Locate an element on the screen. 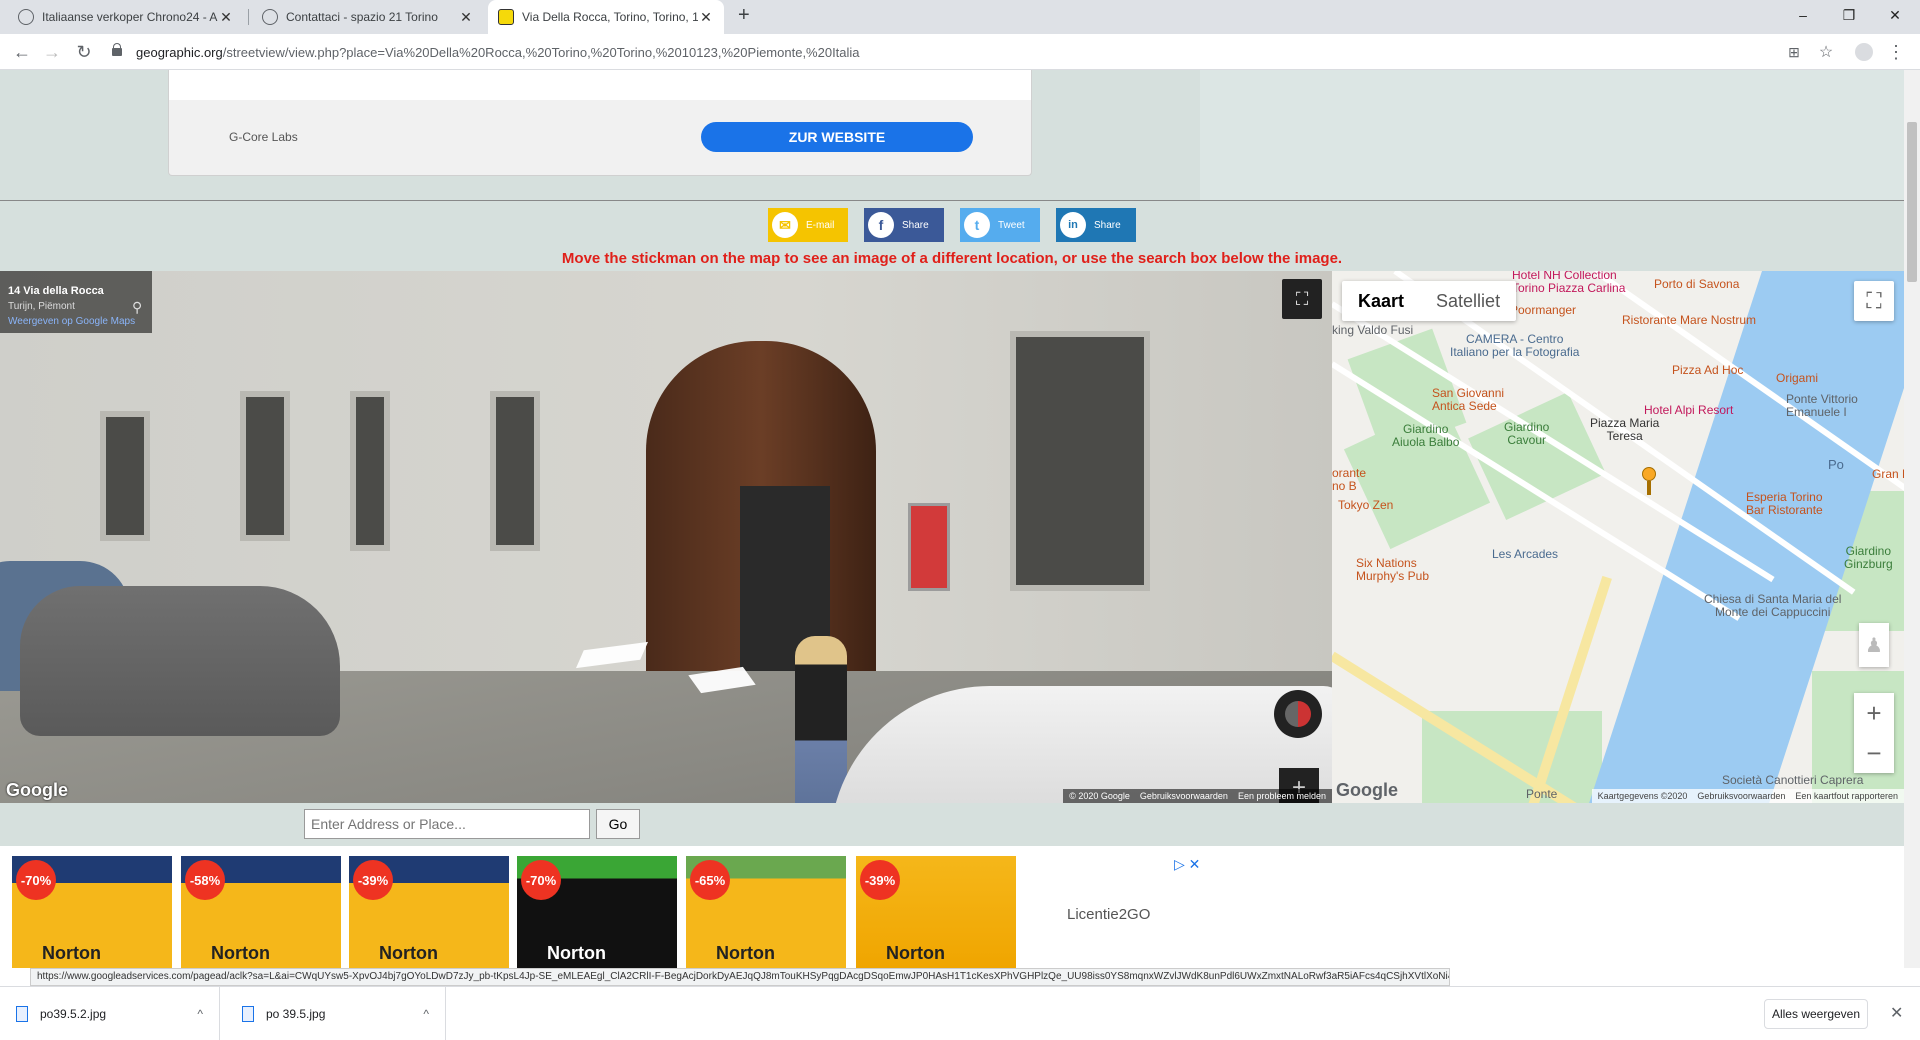 This screenshot has height=1040, width=1920. download-filename: po39.5.2.jpg is located at coordinates (73, 1014).